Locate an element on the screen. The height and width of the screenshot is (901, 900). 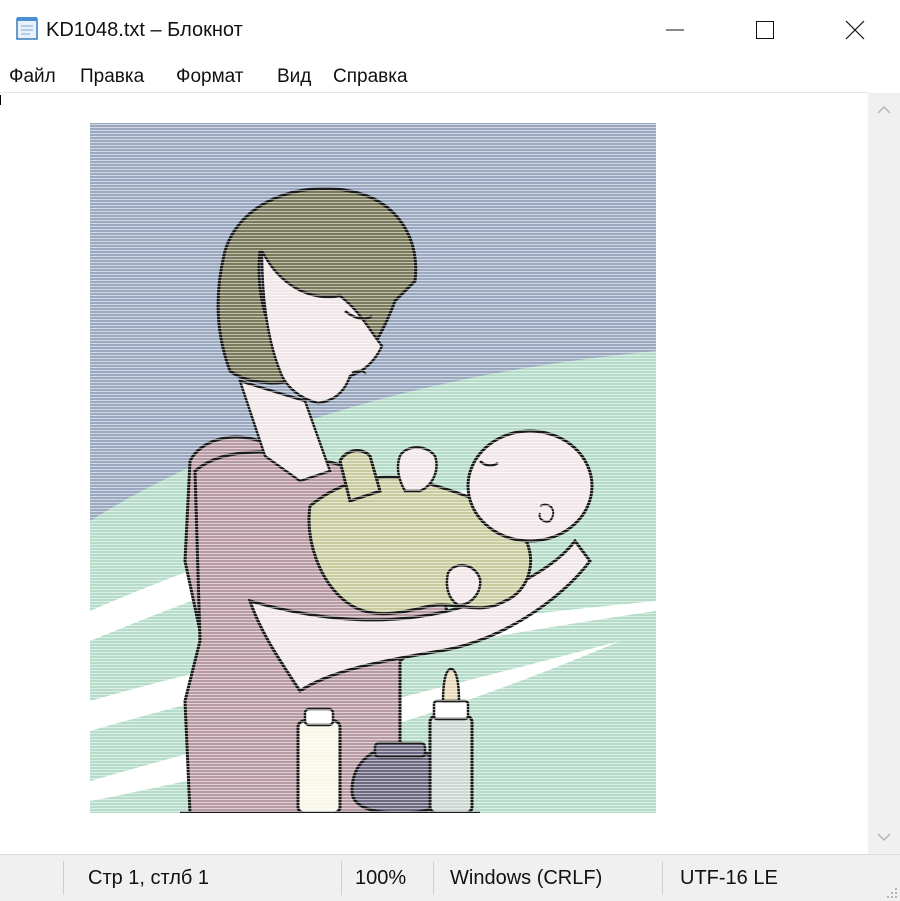
title-bar: KD1048.txt – Блокнот is located at coordinates (450, 30).